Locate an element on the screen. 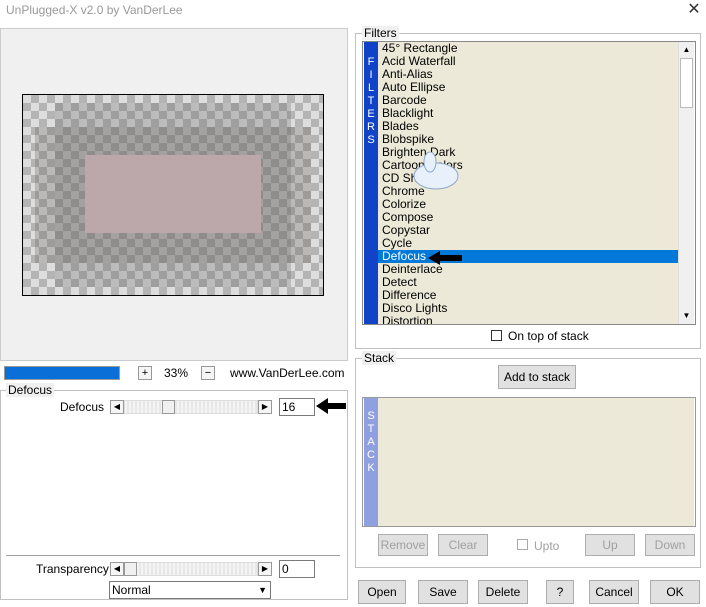  separator-line is located at coordinates (173, 555).